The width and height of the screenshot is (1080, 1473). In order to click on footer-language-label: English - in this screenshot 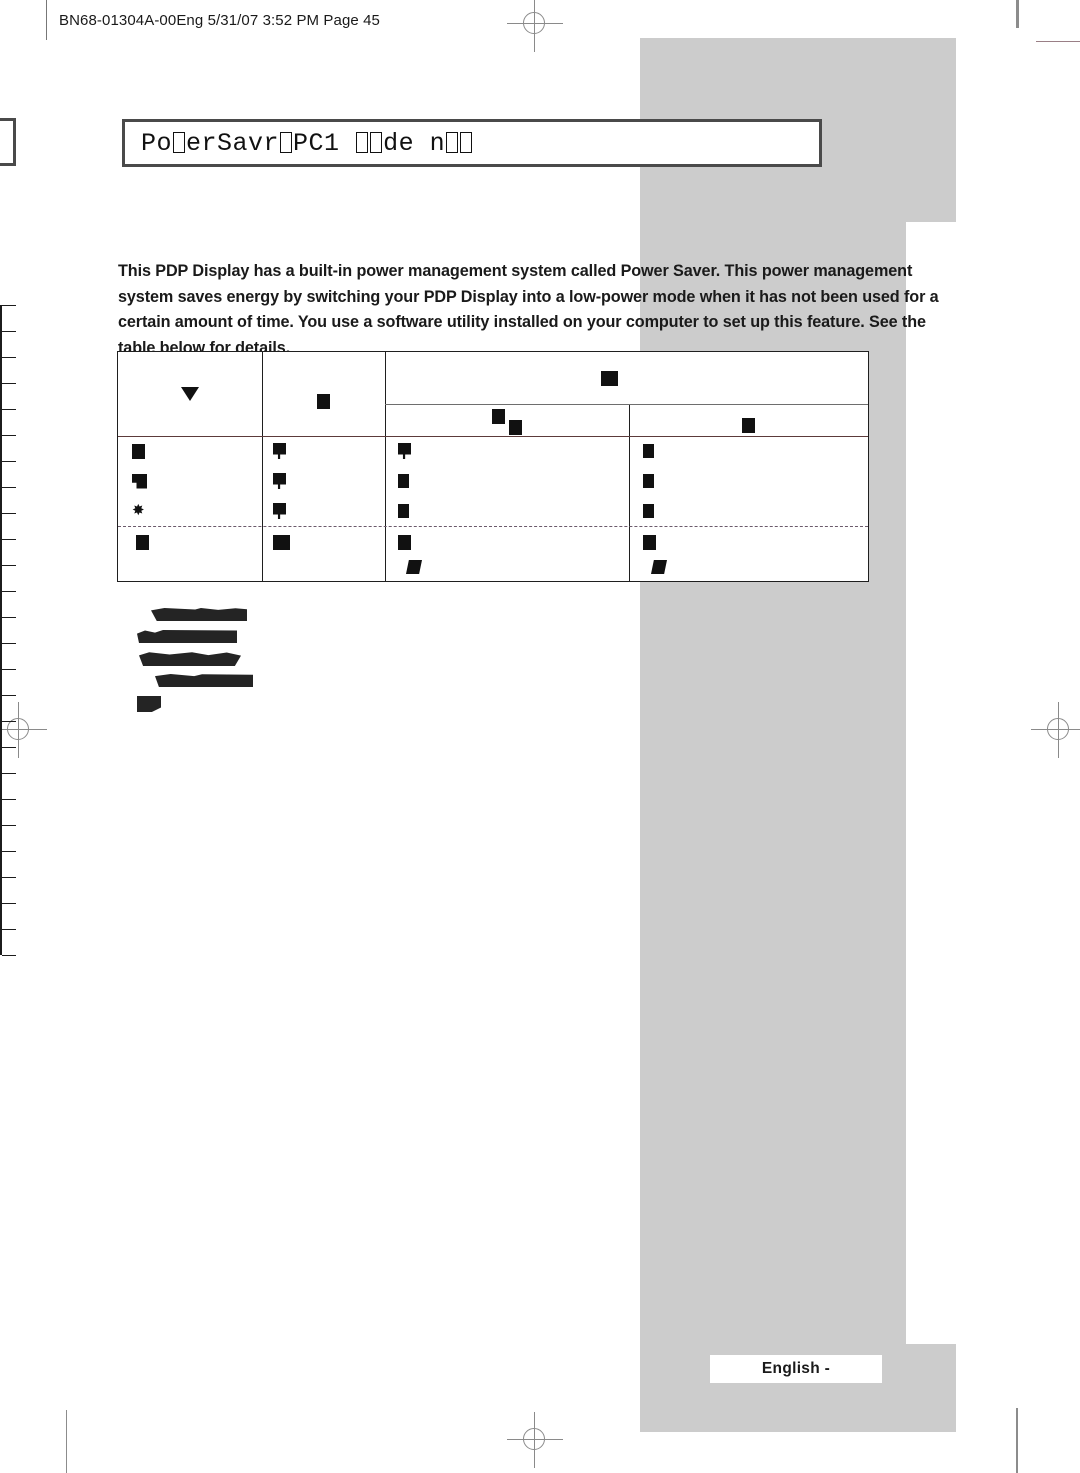, I will do `click(796, 1369)`.